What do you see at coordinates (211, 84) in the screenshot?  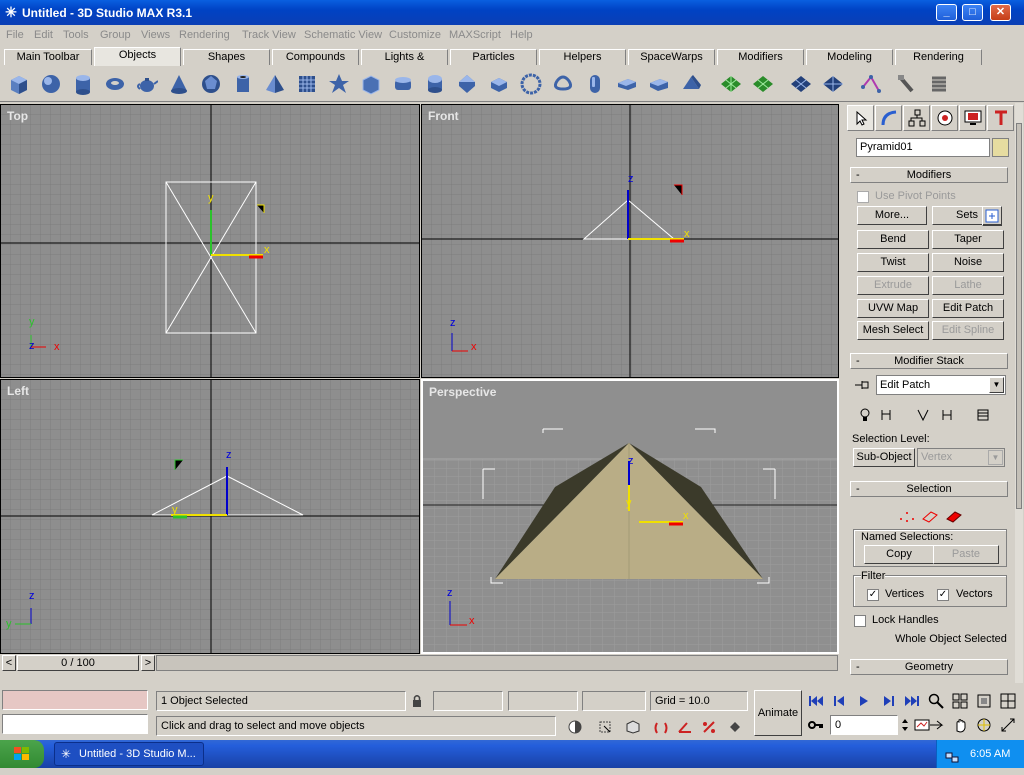 I see `geosphere-icon` at bounding box center [211, 84].